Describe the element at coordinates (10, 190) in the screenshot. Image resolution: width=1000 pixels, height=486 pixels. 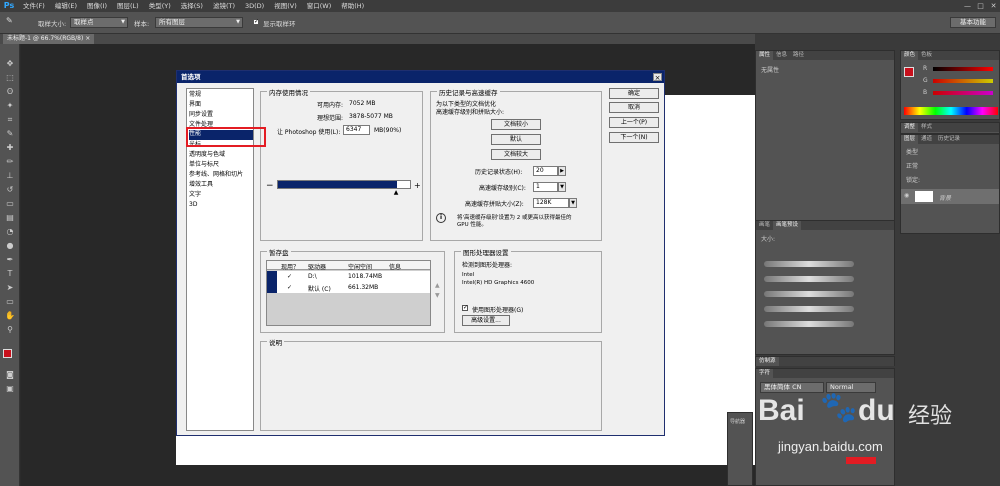
I see `history-brush-icon: ↺` at that location.